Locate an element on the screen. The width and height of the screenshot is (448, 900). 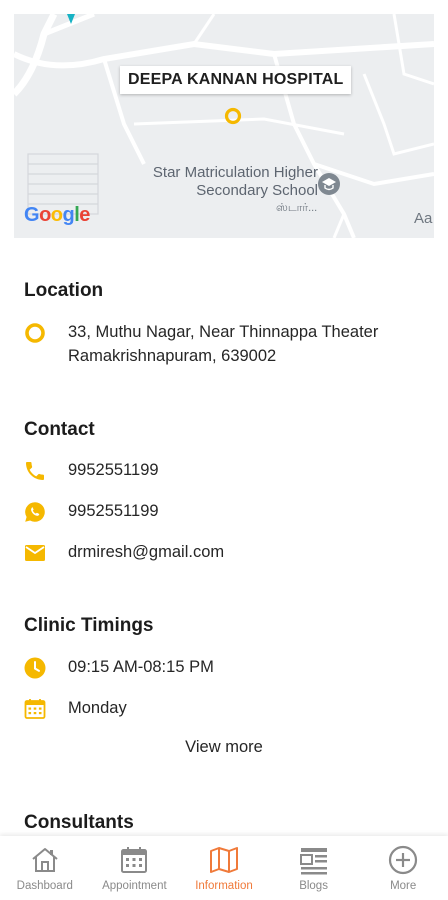
email-row: drmiresh@gmail.com is located at coordinates (123, 553).